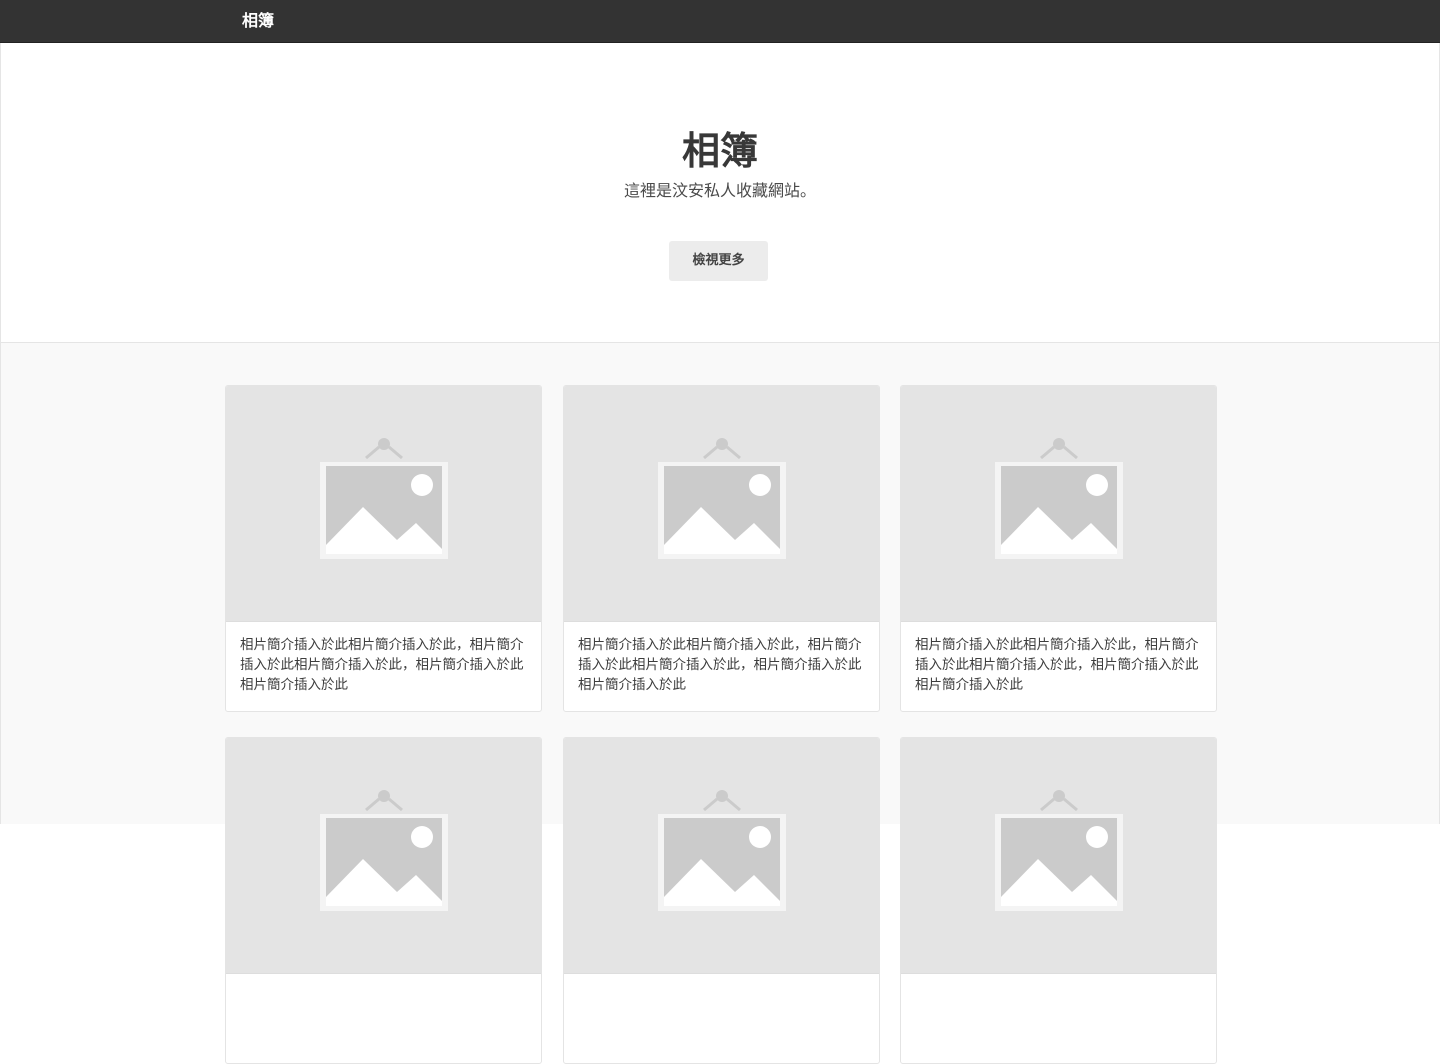 This screenshot has width=1440, height=1064. What do you see at coordinates (719, 151) in the screenshot?
I see `page-title: 相簿` at bounding box center [719, 151].